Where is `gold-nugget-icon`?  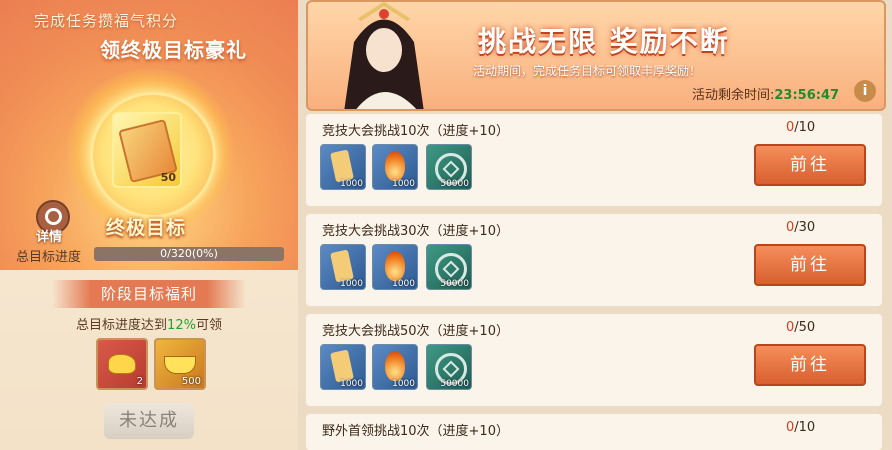 gold-nugget-icon is located at coordinates (122, 364).